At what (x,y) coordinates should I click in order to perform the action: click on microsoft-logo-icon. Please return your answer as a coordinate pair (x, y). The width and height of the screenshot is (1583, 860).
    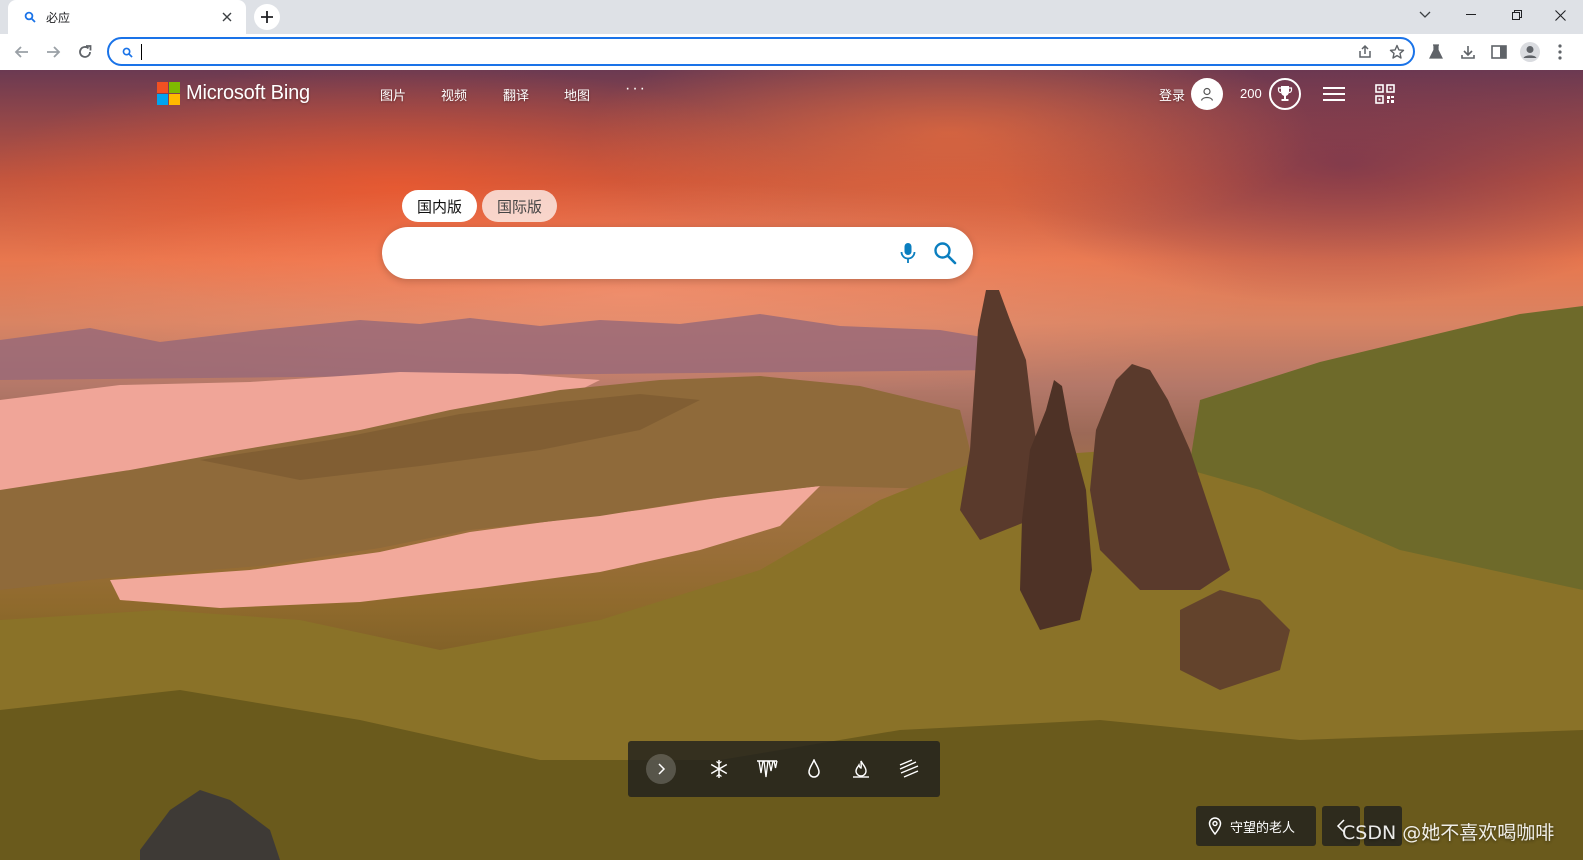
    Looking at the image, I should click on (168, 93).